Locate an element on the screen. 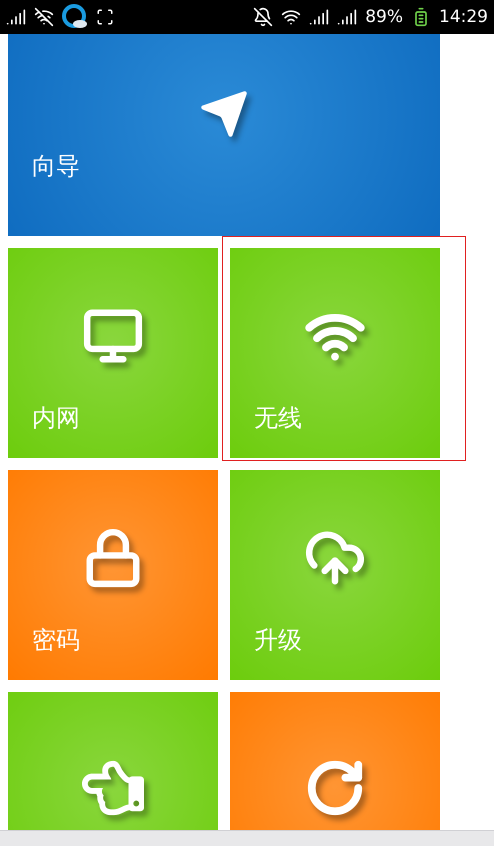 The height and width of the screenshot is (846, 494). menu-tile: 内网 is located at coordinates (113, 353).